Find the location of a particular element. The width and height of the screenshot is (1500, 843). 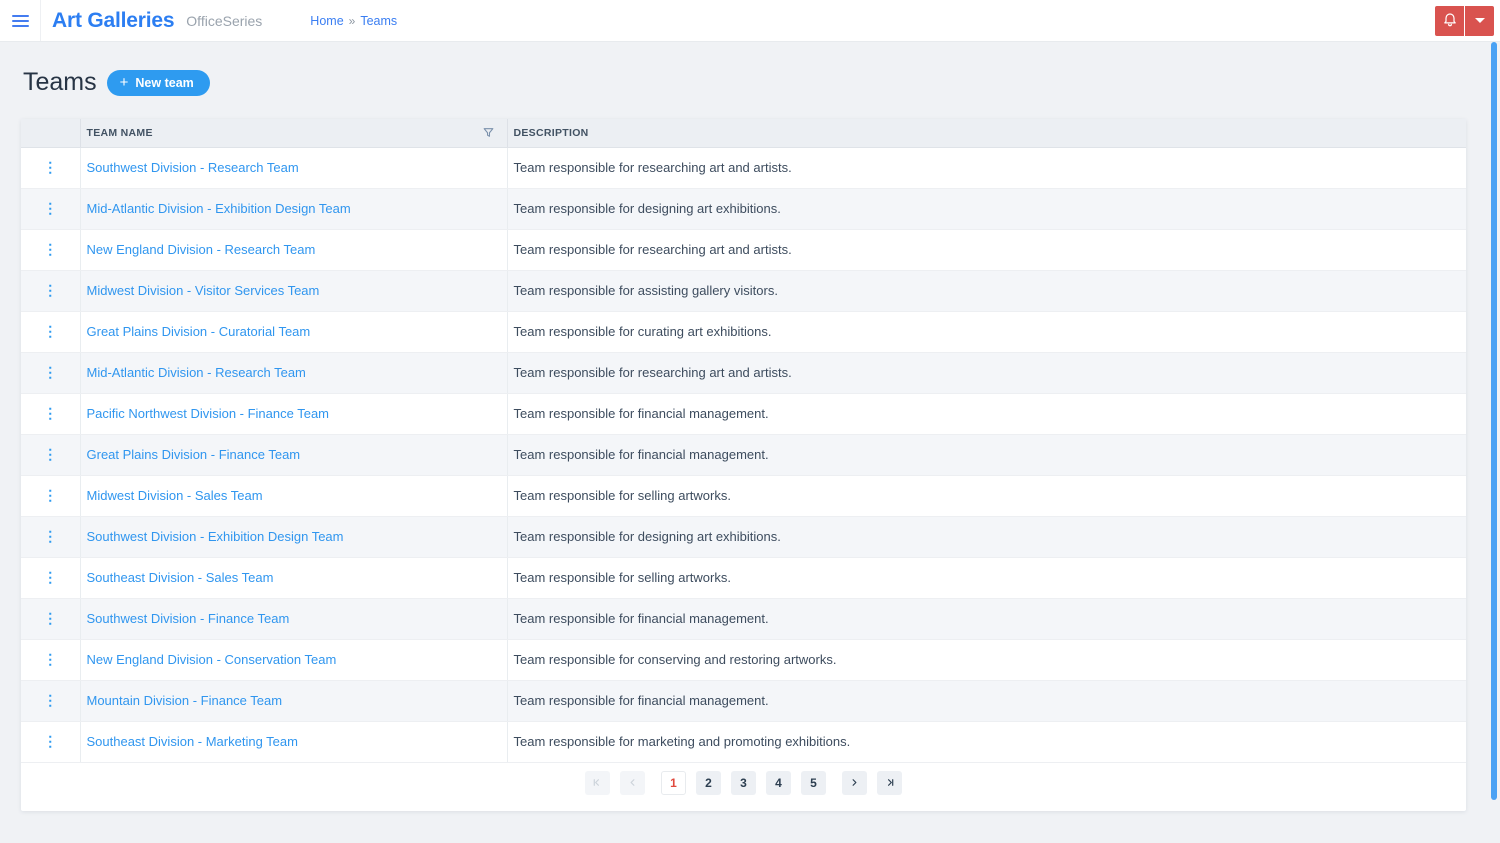

team-name-link: Mountain Division - Finance Team is located at coordinates (185, 700).